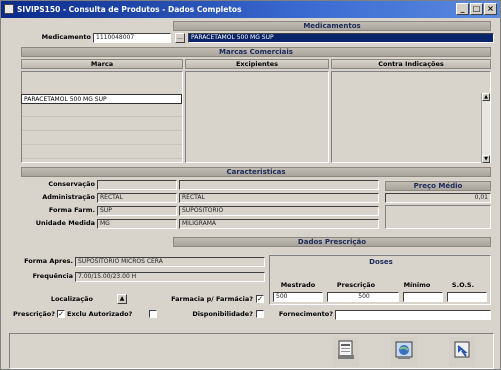  What do you see at coordinates (279, 185) in the screenshot?
I see `conservacao-value-field` at bounding box center [279, 185].